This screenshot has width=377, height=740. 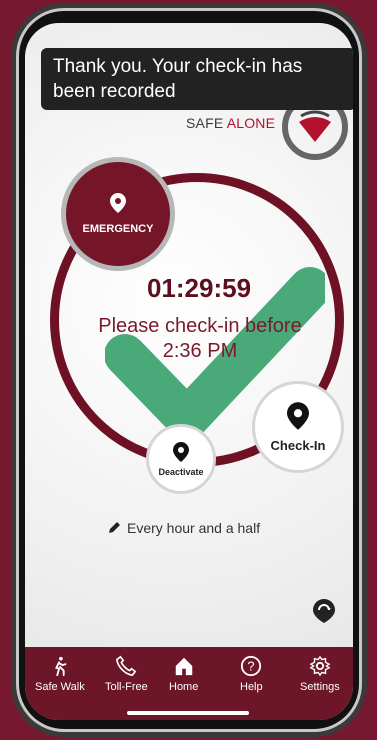 I want to click on brand-text: SAFE ALONE, so click(x=230, y=123).